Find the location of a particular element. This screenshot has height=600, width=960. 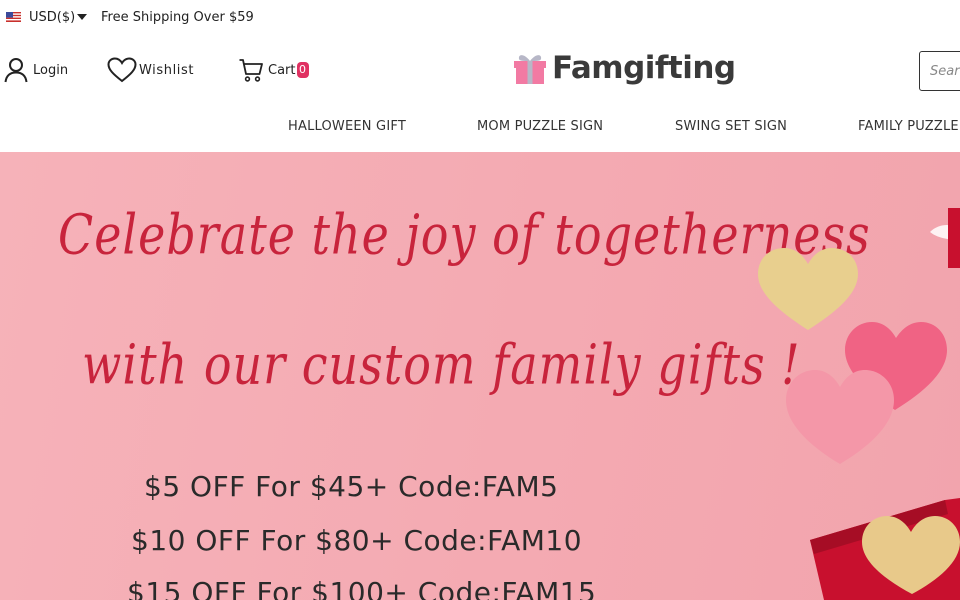

currency-selector: USD($) is located at coordinates (52, 17).